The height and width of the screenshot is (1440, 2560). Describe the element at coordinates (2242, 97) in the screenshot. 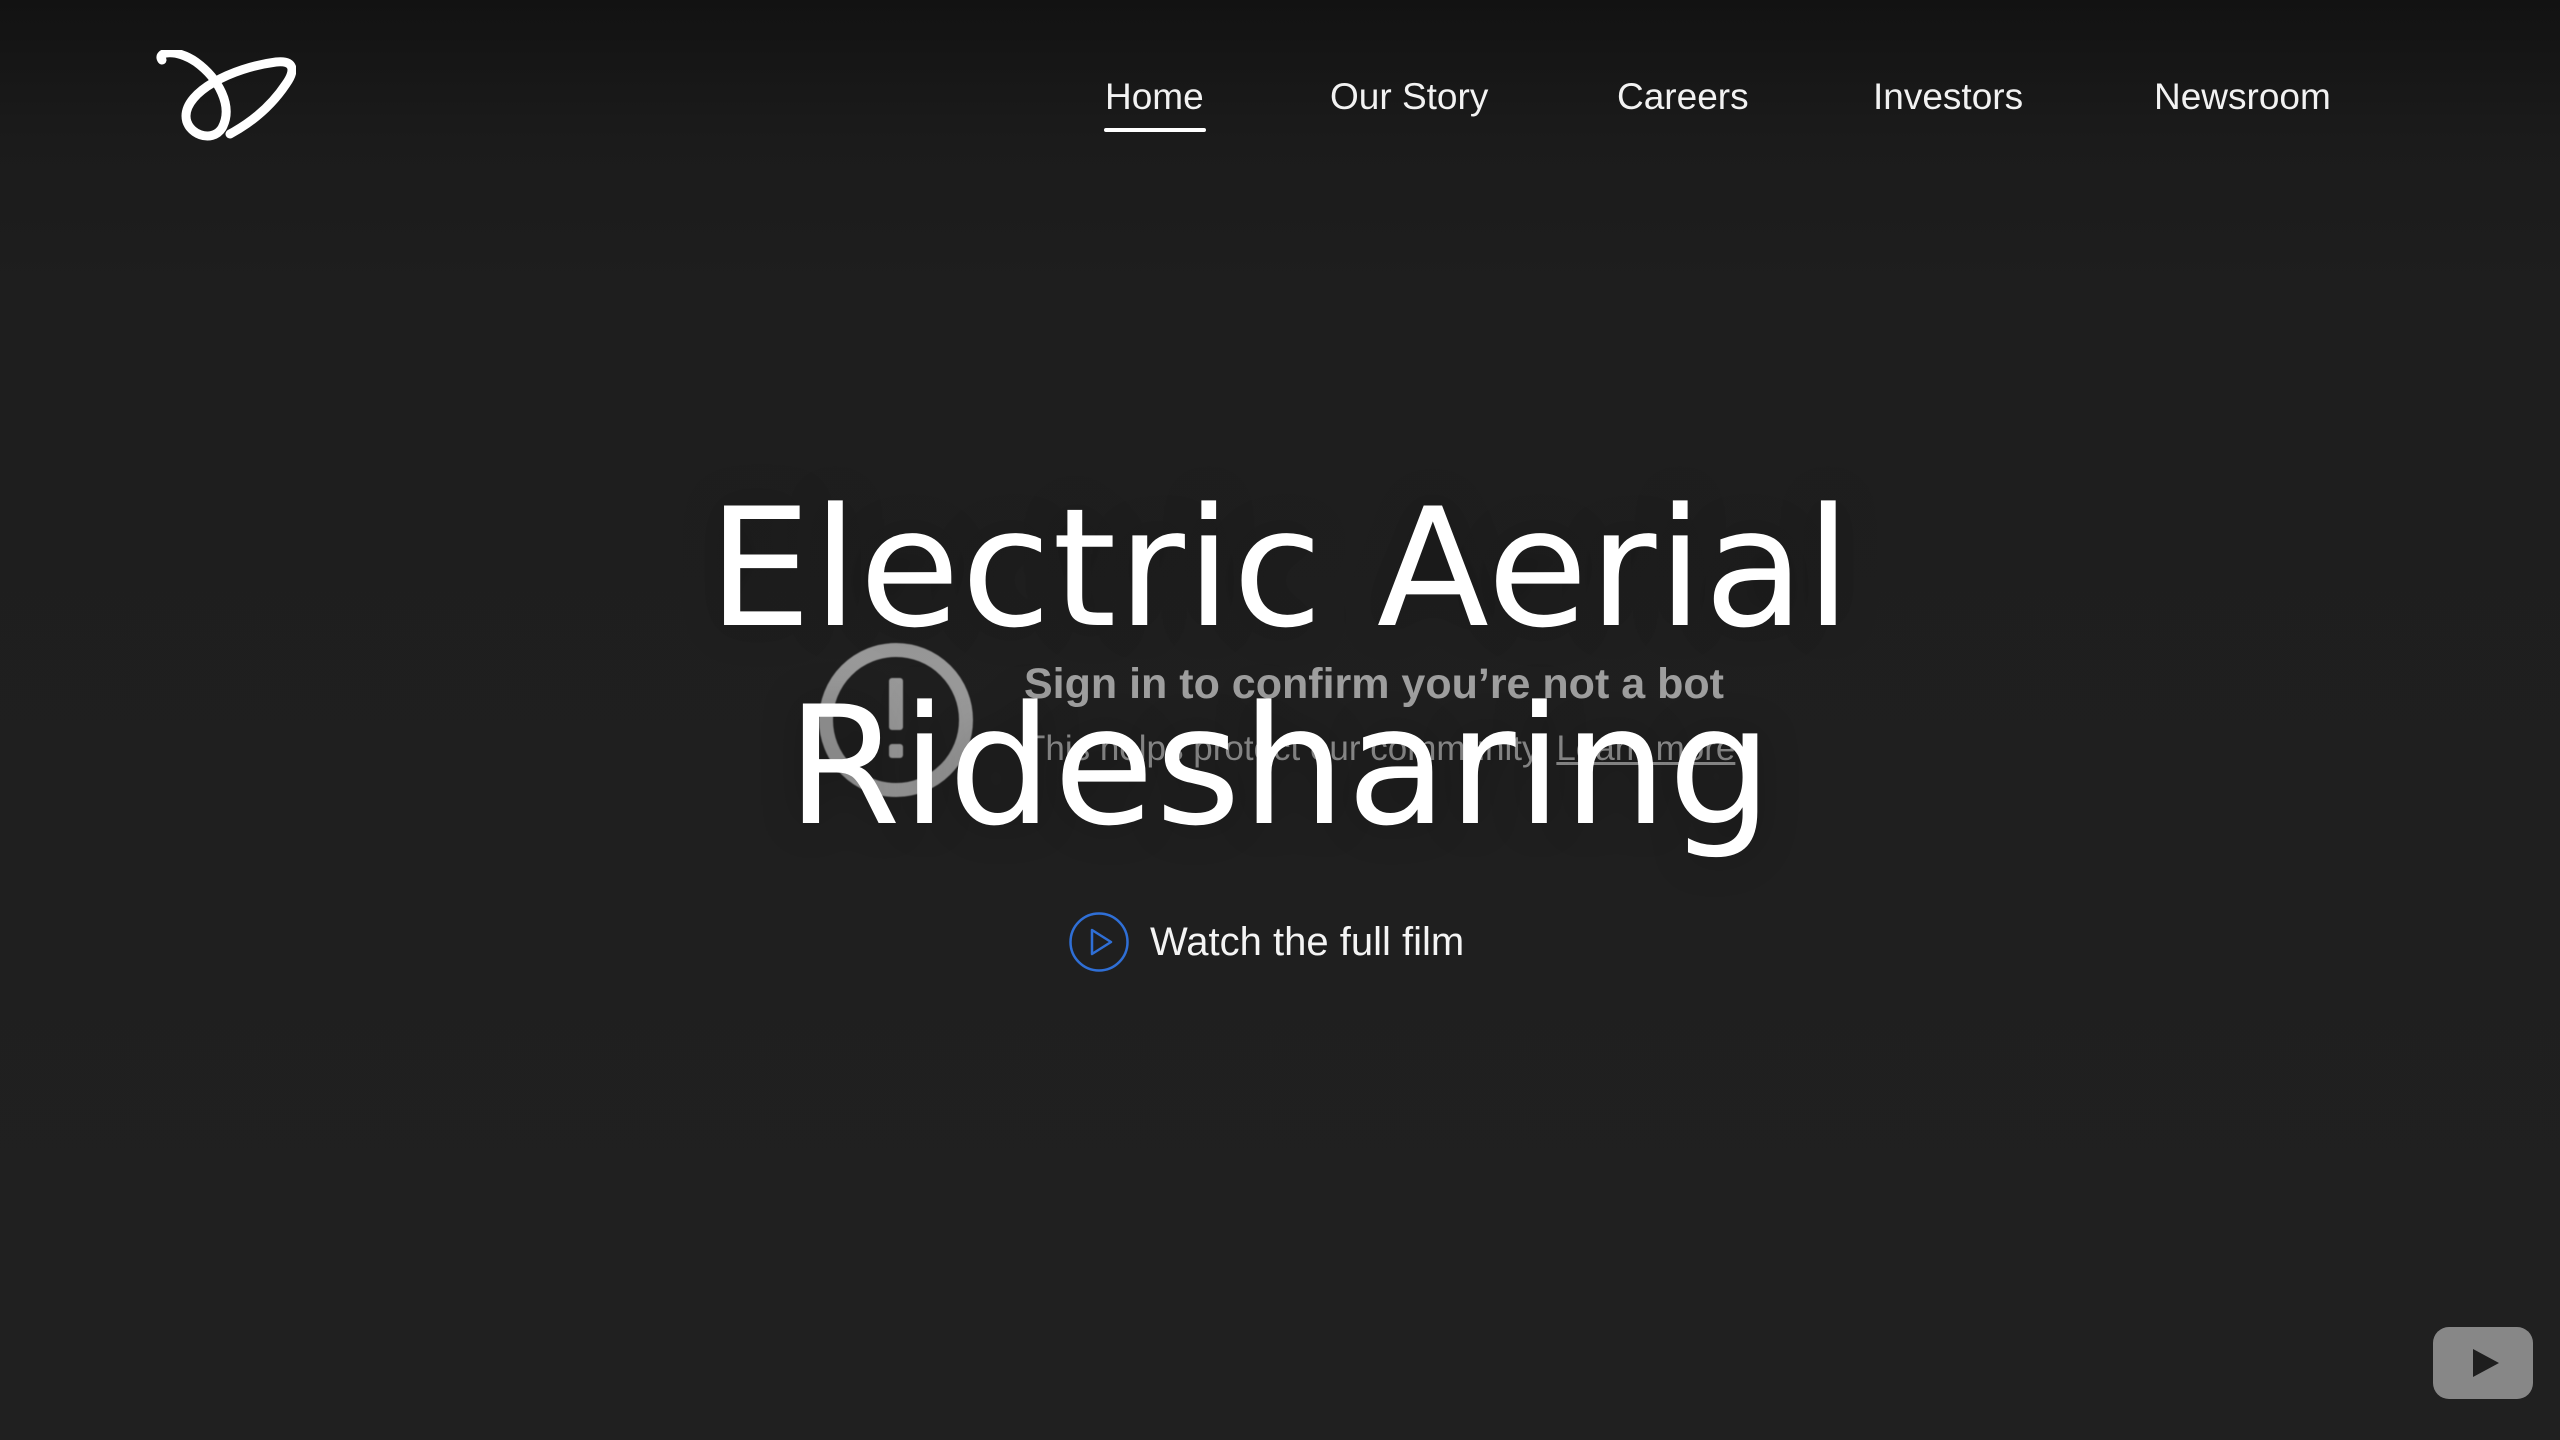

I see `nav-item-newsroom: Newsroom` at that location.